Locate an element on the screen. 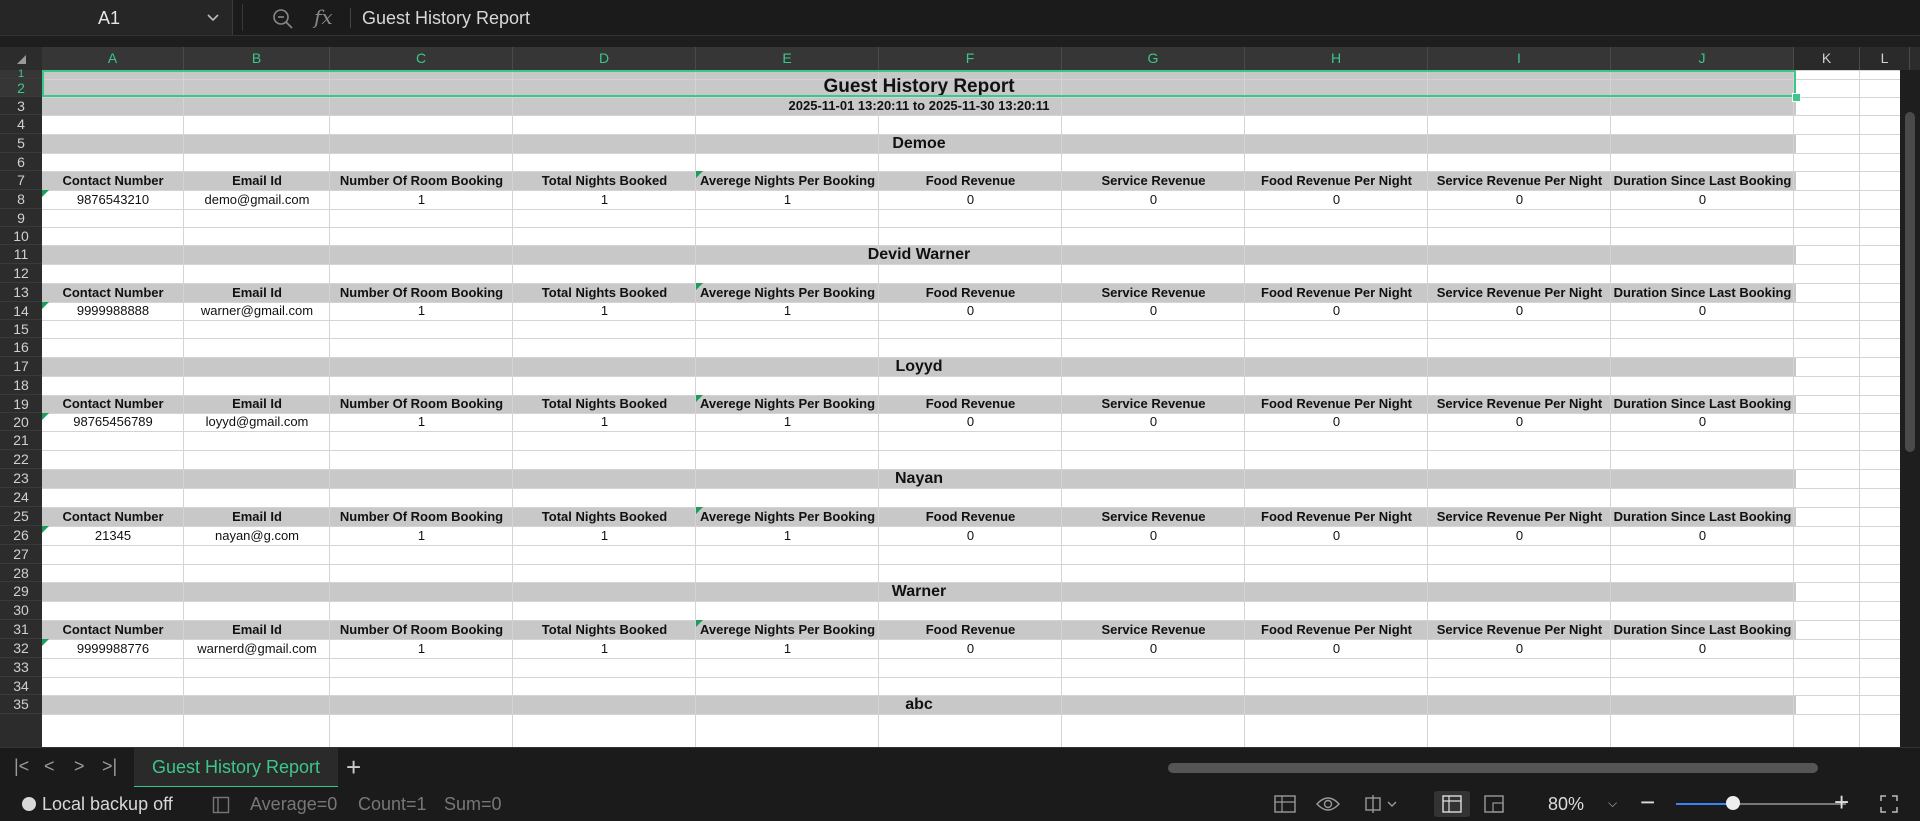 Image resolution: width=1920 pixels, height=821 pixels. formula-input: Guest History Report is located at coordinates (446, 18).